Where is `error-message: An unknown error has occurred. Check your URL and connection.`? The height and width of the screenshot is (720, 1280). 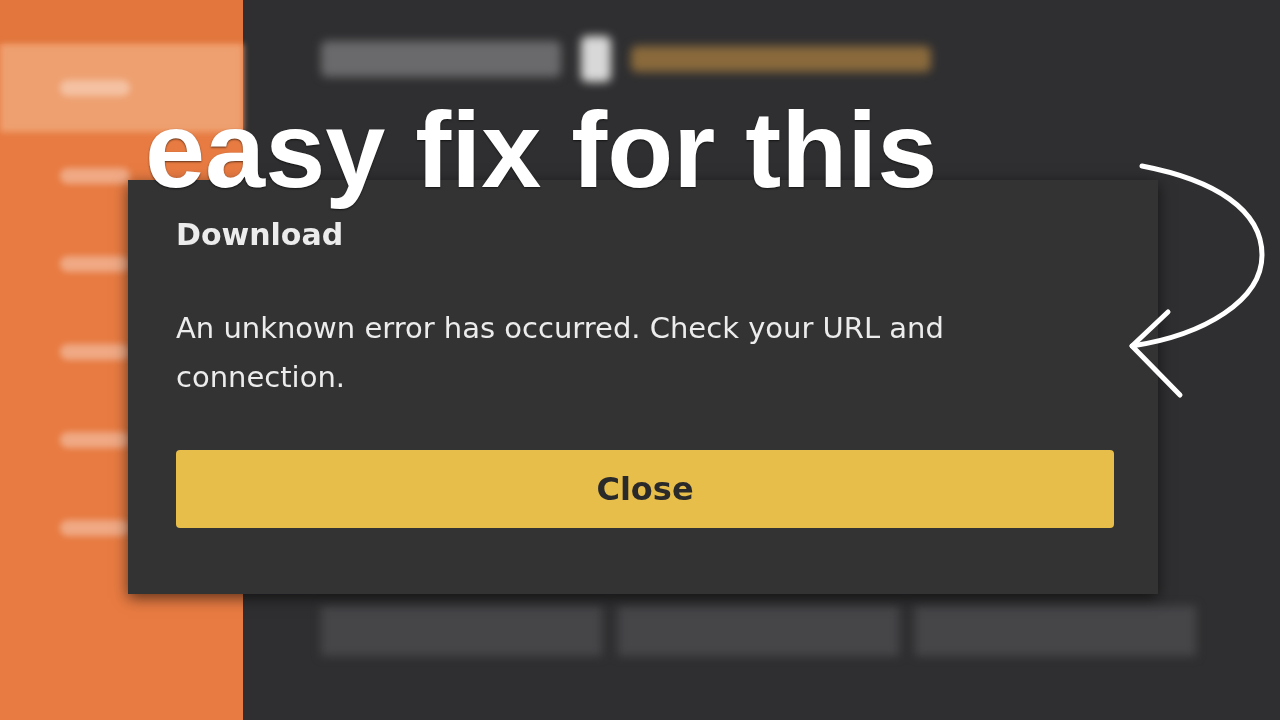 error-message: An unknown error has occurred. Check your URL and connection. is located at coordinates (560, 353).